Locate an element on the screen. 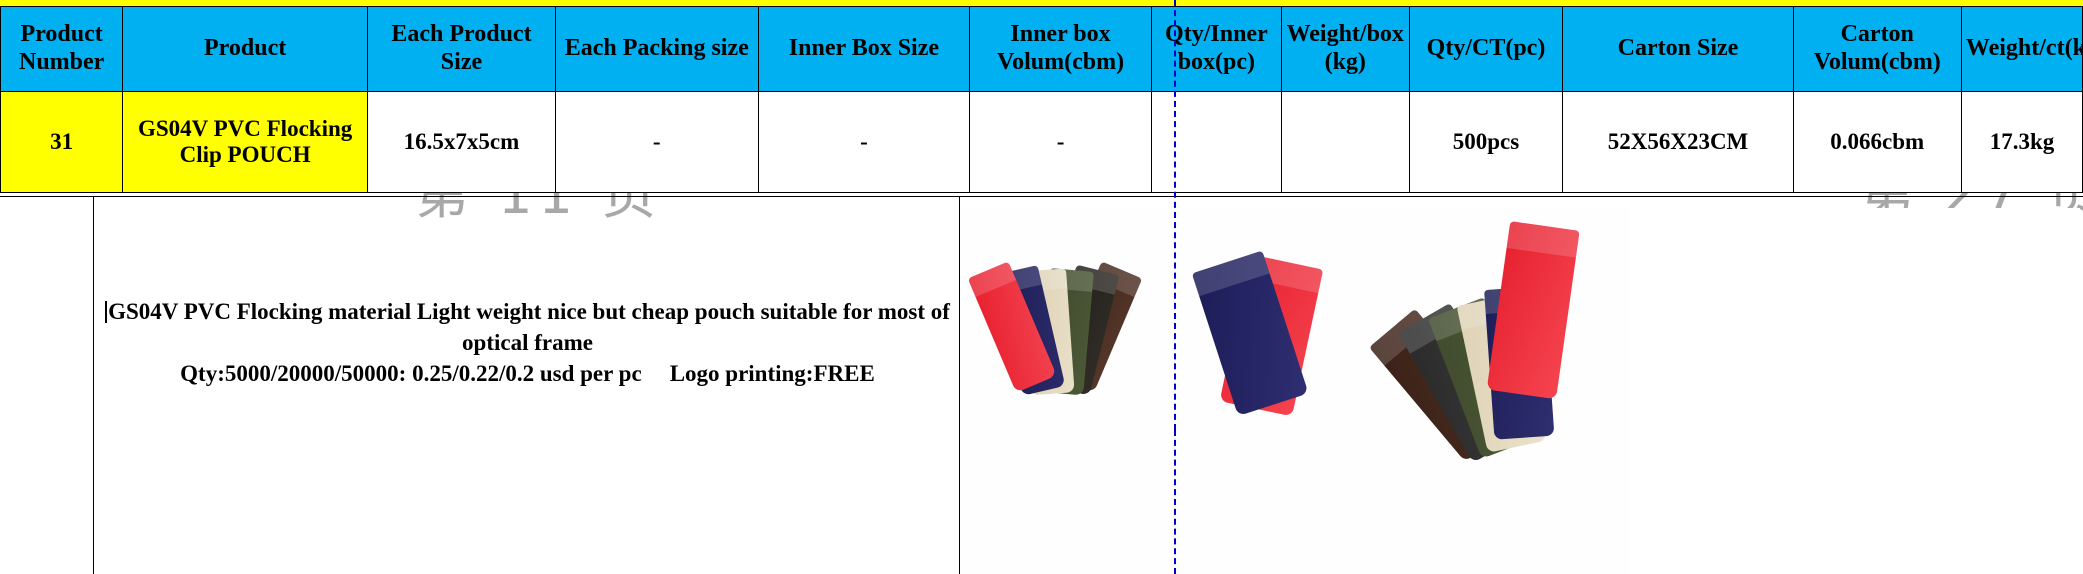  cell-product-number: 31 is located at coordinates (62, 142).